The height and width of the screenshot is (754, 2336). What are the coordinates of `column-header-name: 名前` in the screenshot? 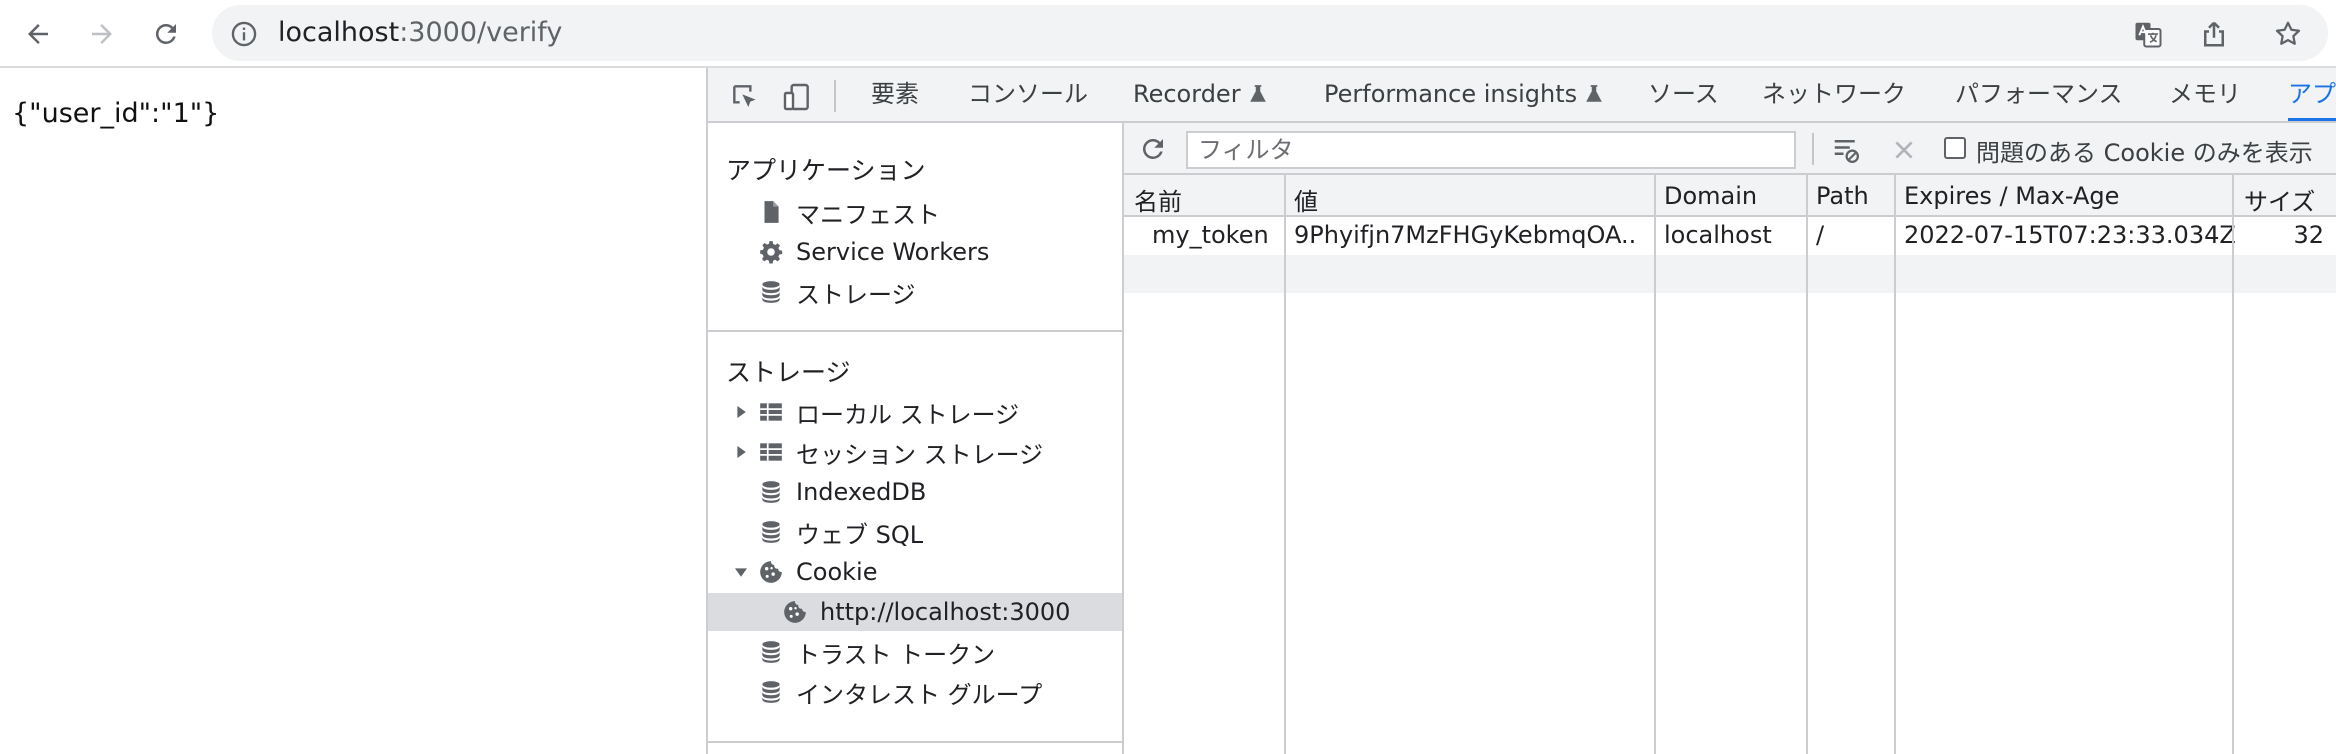 It's located at (1158, 199).